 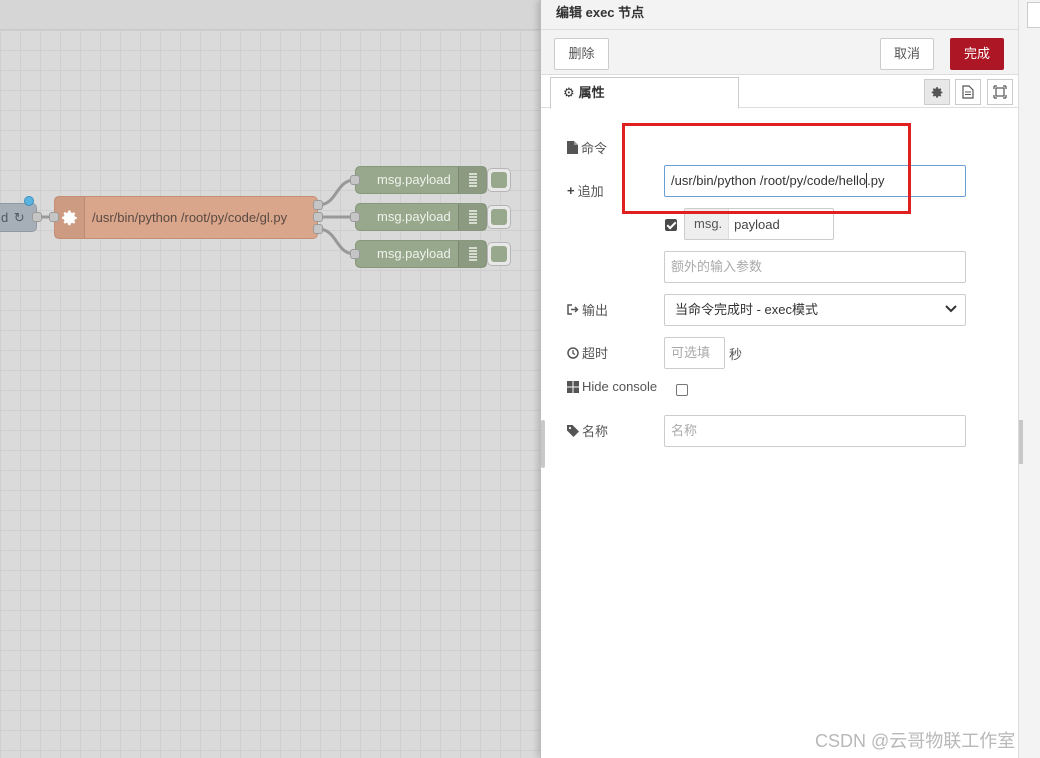 I want to click on done-button: 完成, so click(x=977, y=54).